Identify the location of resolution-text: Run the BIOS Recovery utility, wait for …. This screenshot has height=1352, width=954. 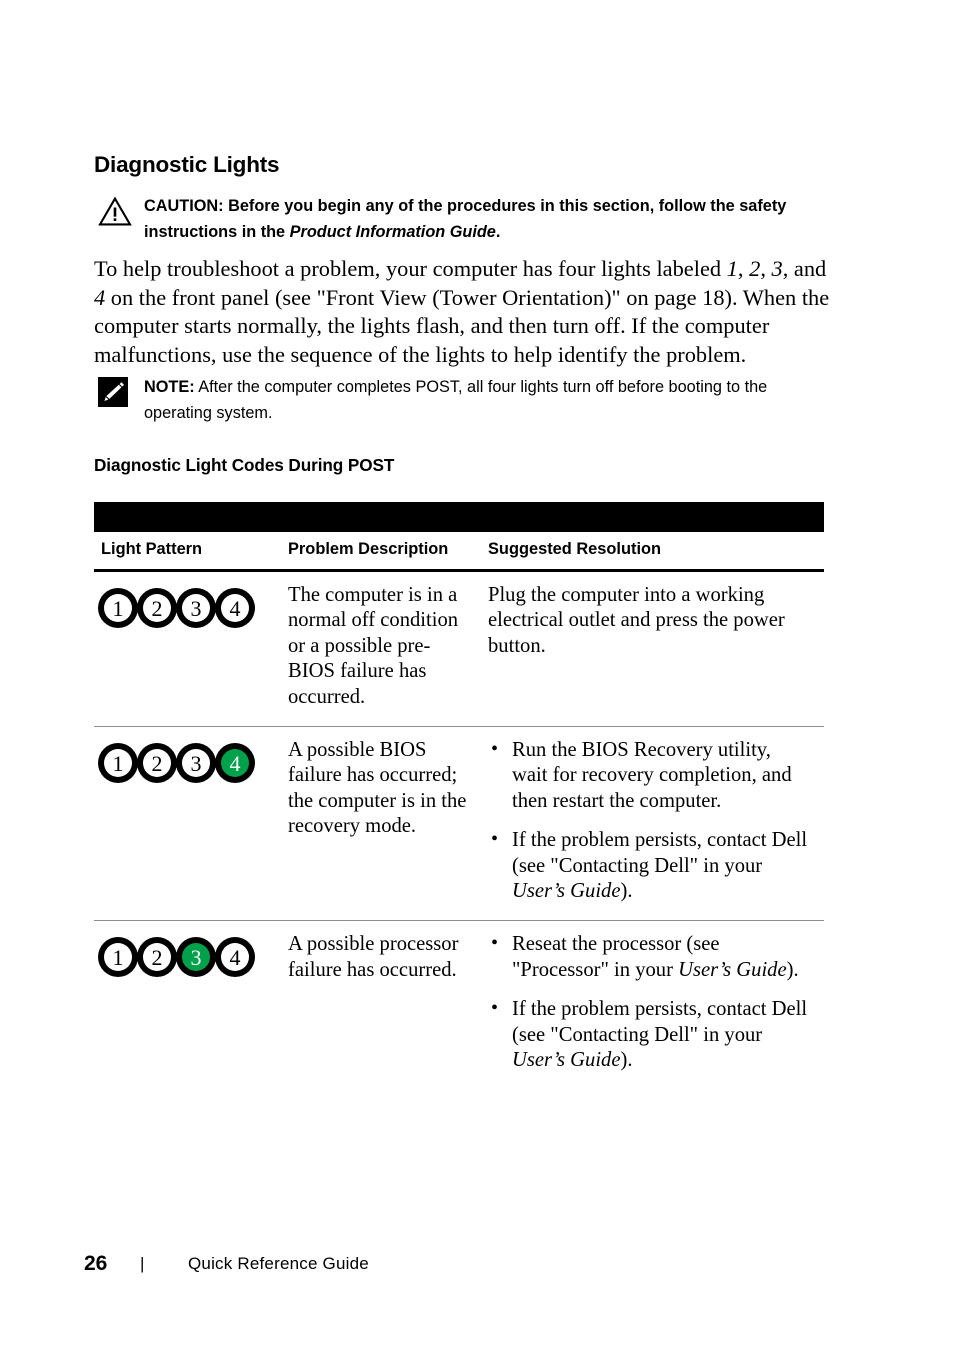
(652, 775).